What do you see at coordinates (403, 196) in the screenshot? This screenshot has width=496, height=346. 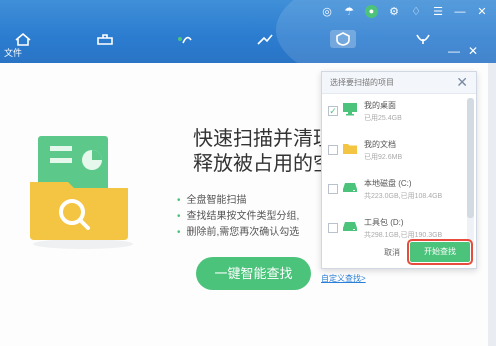 I see `item-size: 共223.0GB,已用108.4GB` at bounding box center [403, 196].